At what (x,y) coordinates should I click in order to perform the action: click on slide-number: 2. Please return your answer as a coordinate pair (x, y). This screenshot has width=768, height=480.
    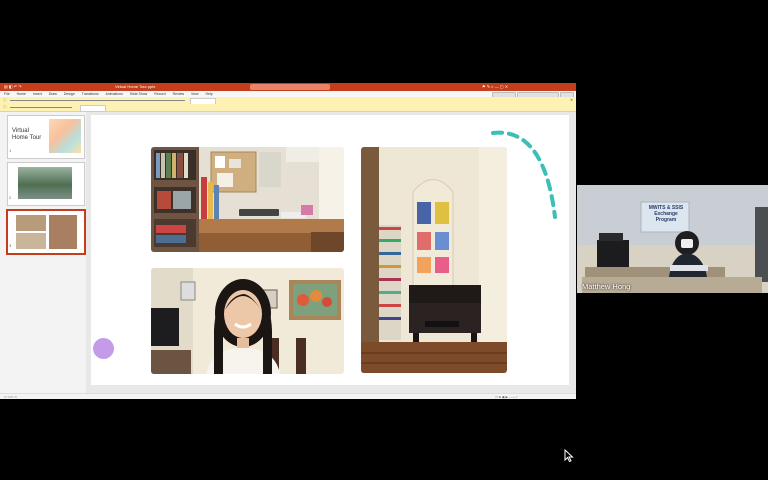
    Looking at the image, I should click on (10, 197).